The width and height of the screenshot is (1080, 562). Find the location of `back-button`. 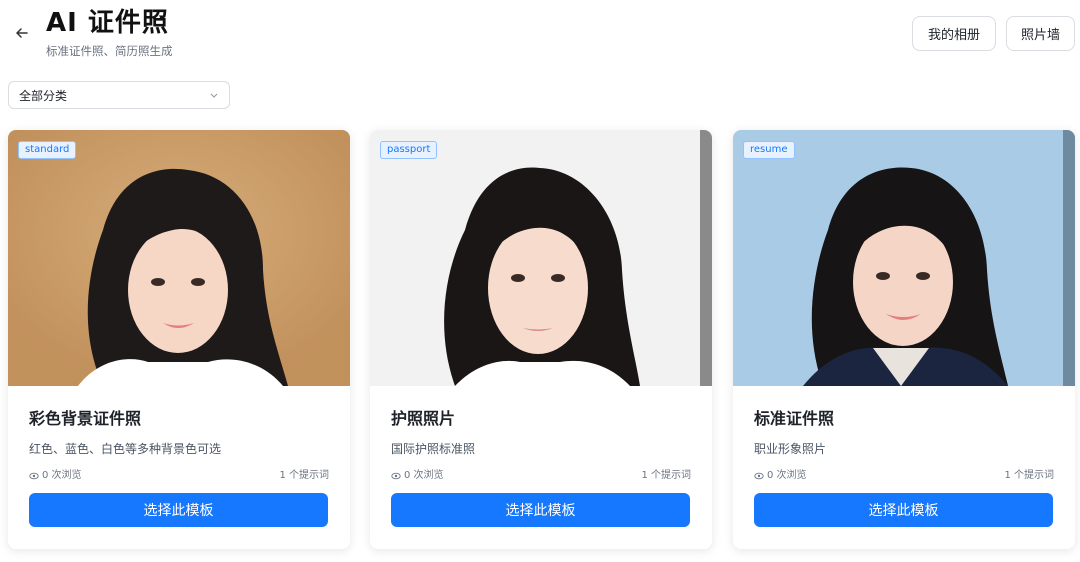

back-button is located at coordinates (22, 33).